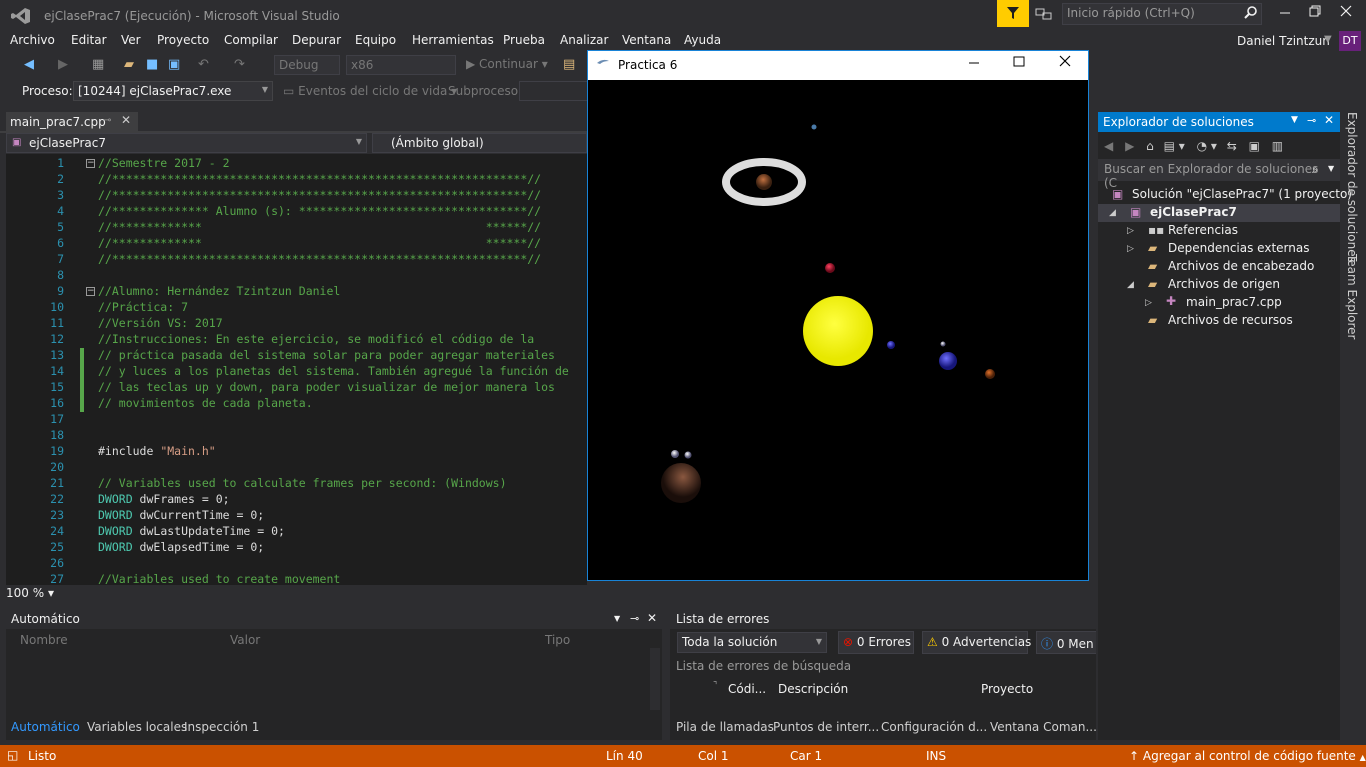 This screenshot has height=767, width=1366. Describe the element at coordinates (1130, 249) in the screenshot. I see `collapsed-arrow-icon: ▷` at that location.